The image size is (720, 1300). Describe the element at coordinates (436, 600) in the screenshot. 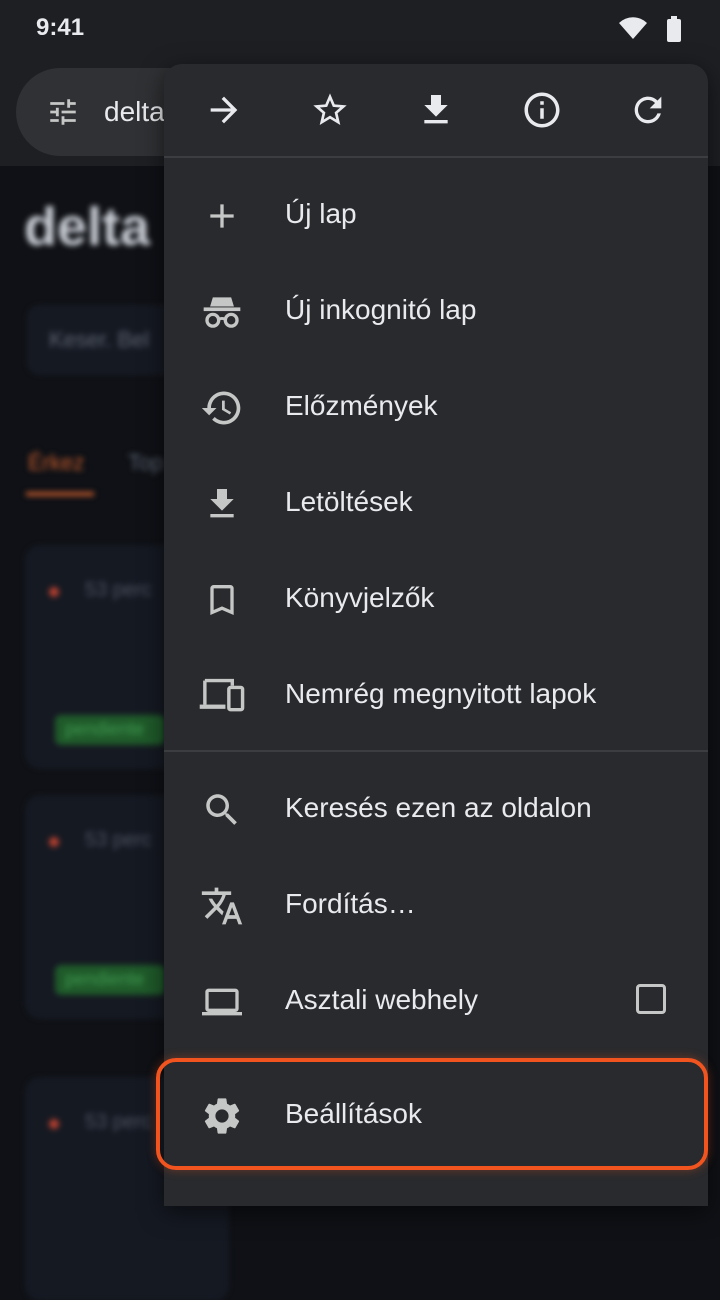

I see `menu-item-bookmarks: Könyvjelzők` at that location.